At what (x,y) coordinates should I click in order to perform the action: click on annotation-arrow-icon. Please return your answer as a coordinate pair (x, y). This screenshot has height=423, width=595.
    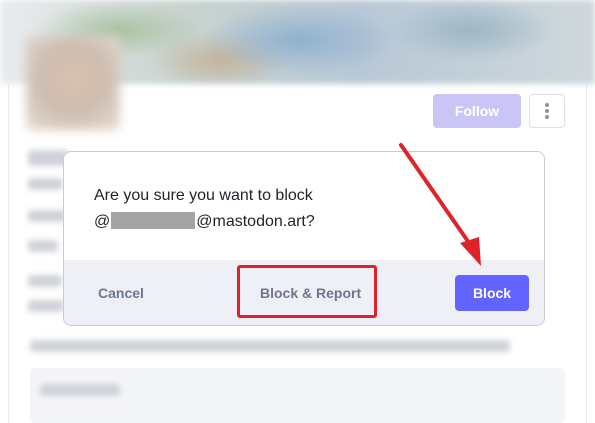
    Looking at the image, I should click on (440, 204).